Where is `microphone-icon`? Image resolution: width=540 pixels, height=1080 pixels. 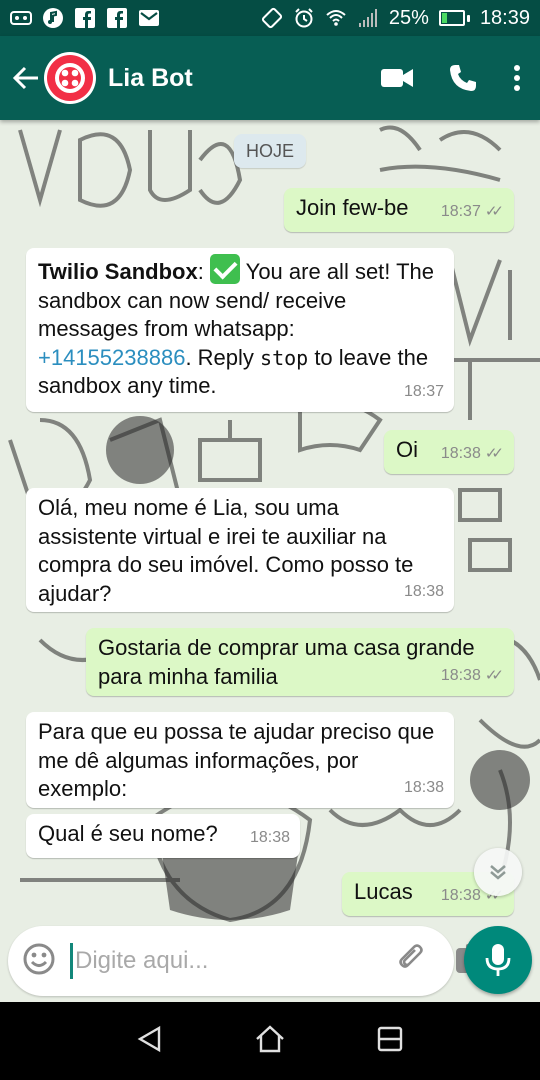
microphone-icon is located at coordinates (498, 960).